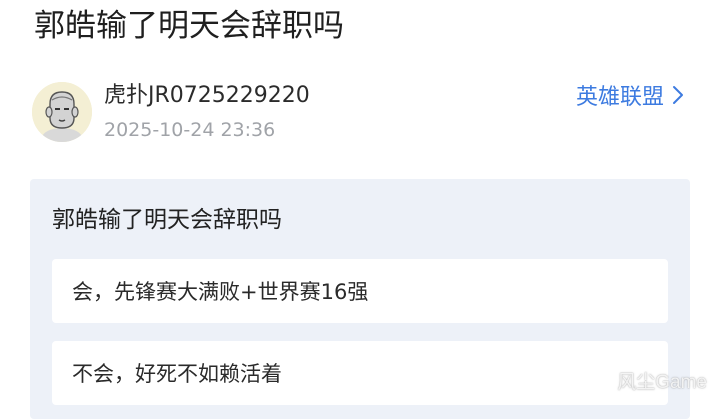 Image resolution: width=719 pixels, height=419 pixels. What do you see at coordinates (177, 374) in the screenshot?
I see `poll-option-label: 不会，好死不如赖活着` at bounding box center [177, 374].